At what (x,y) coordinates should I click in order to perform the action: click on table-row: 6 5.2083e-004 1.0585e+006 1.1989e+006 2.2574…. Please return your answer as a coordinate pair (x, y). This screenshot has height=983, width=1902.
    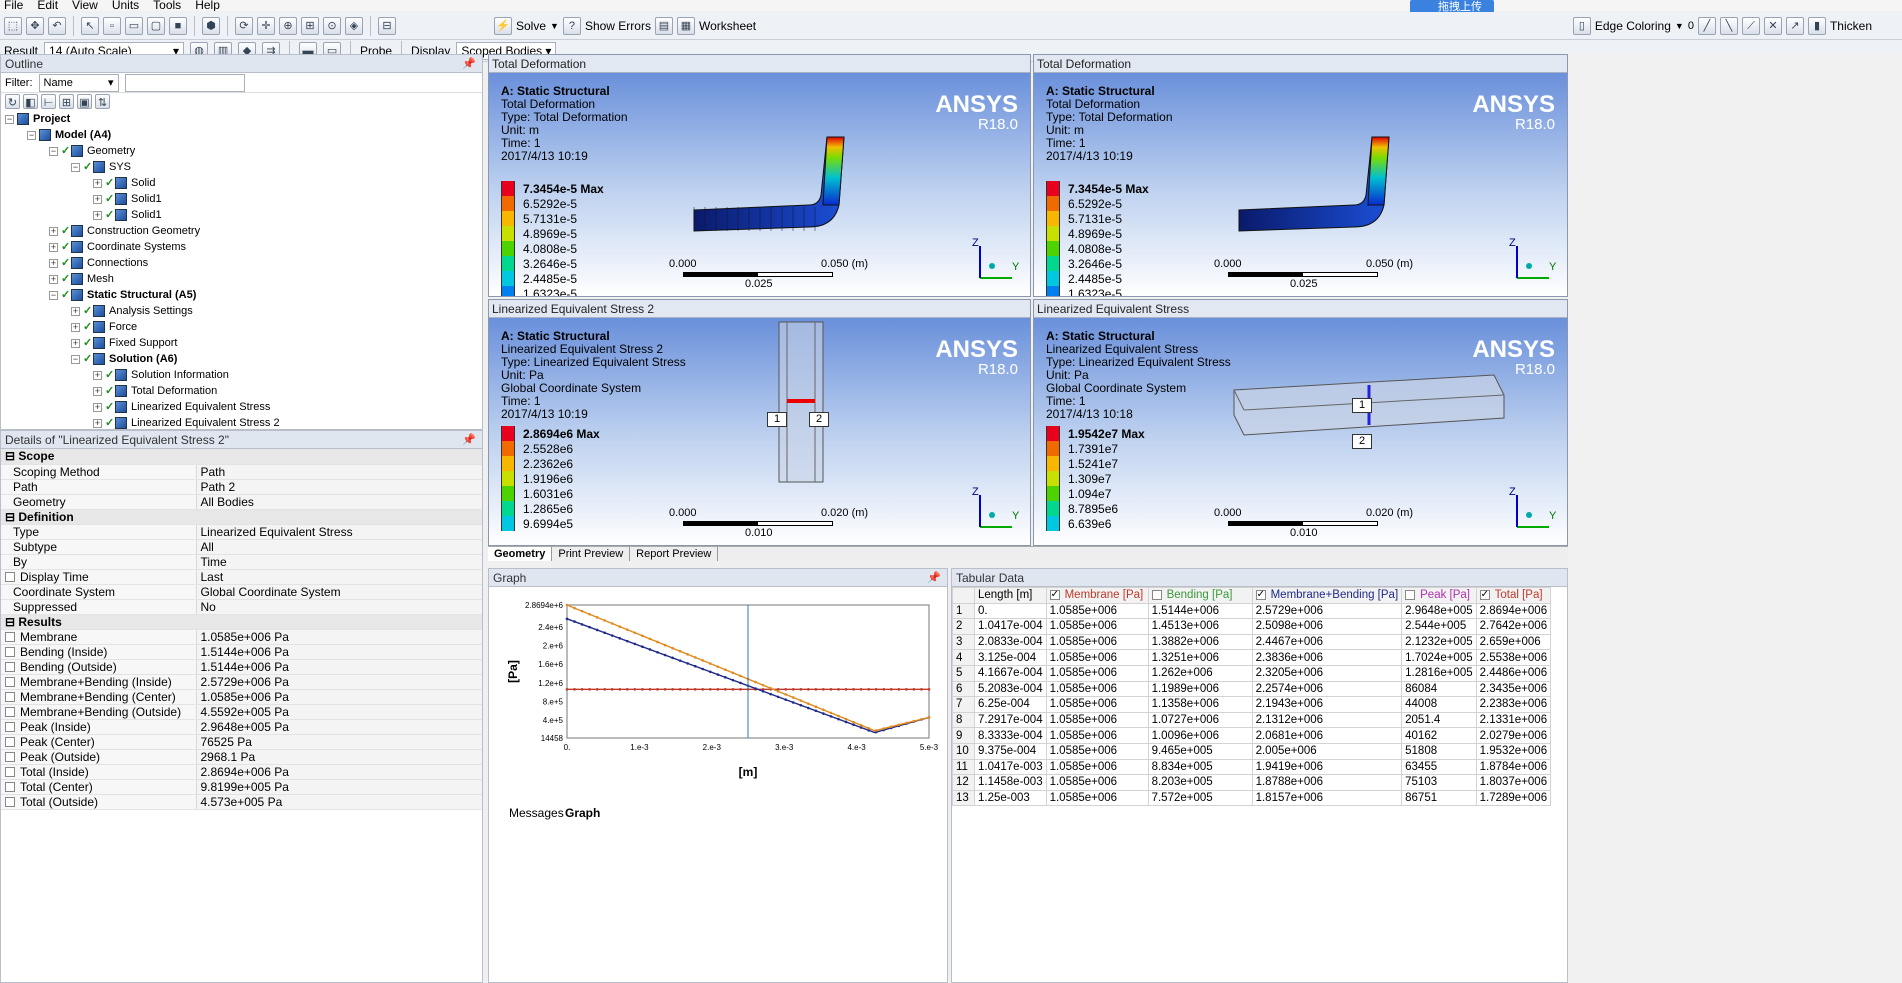
    Looking at the image, I should click on (1252, 689).